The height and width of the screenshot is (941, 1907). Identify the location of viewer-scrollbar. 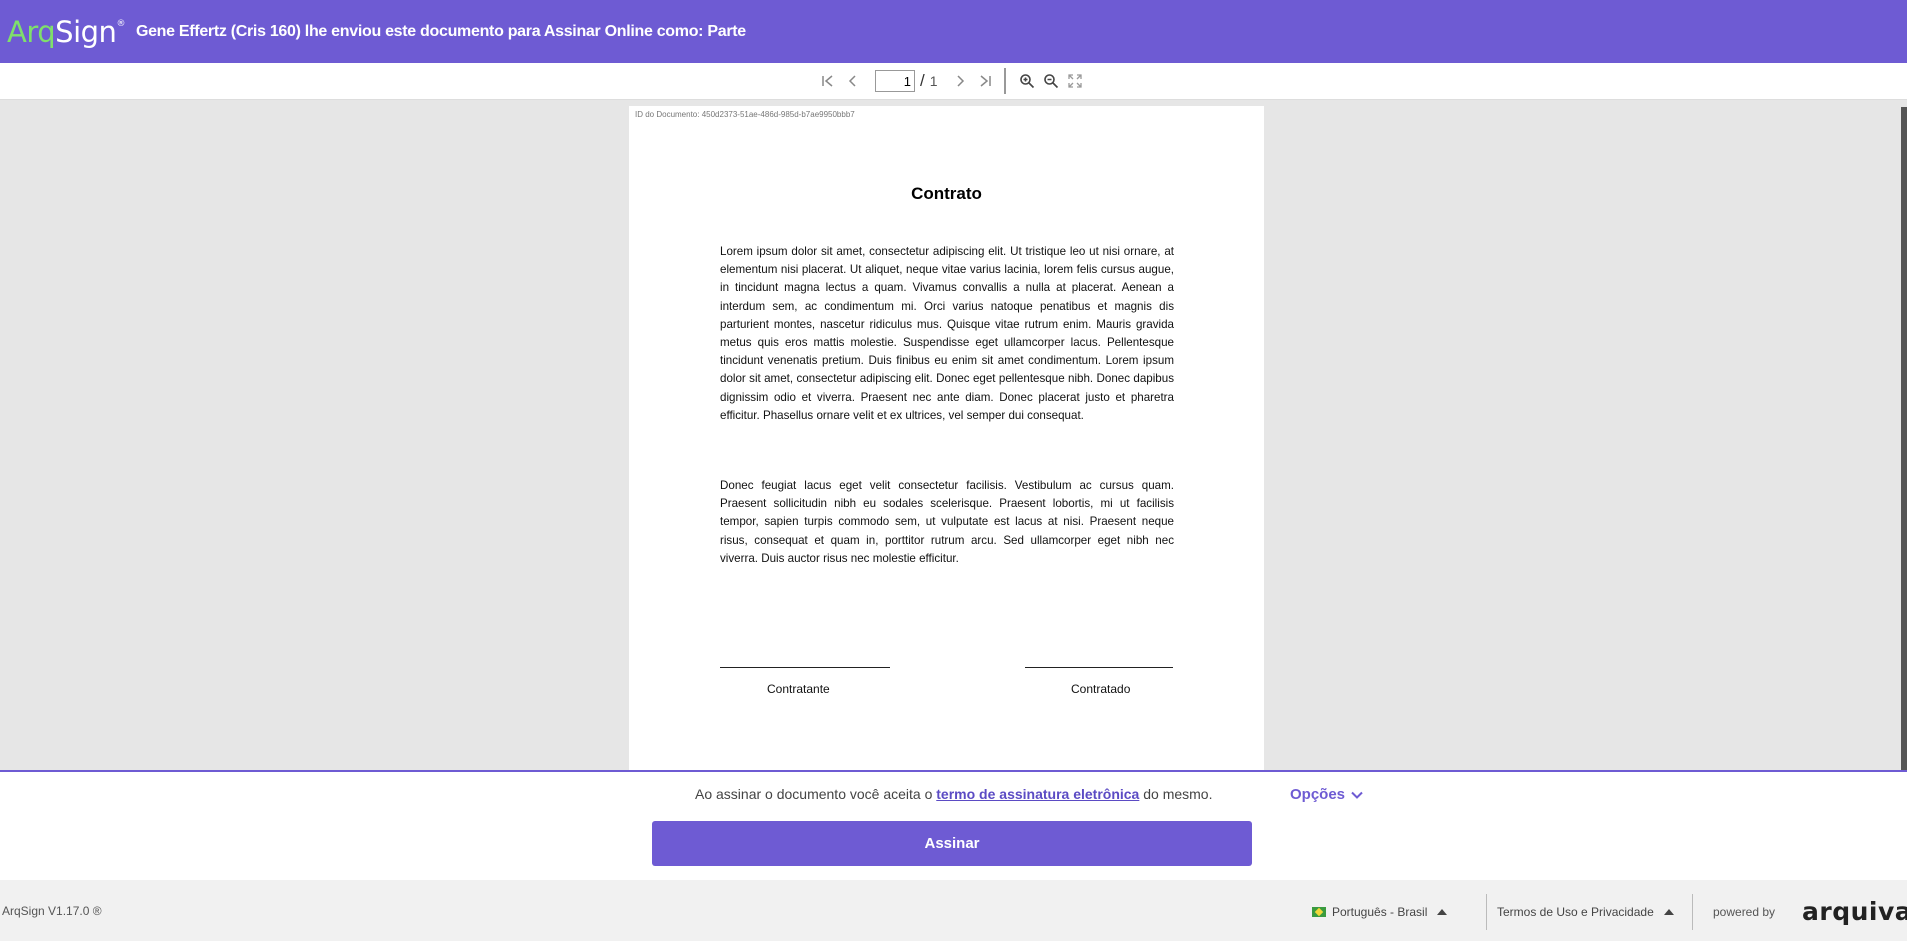
(1904, 438).